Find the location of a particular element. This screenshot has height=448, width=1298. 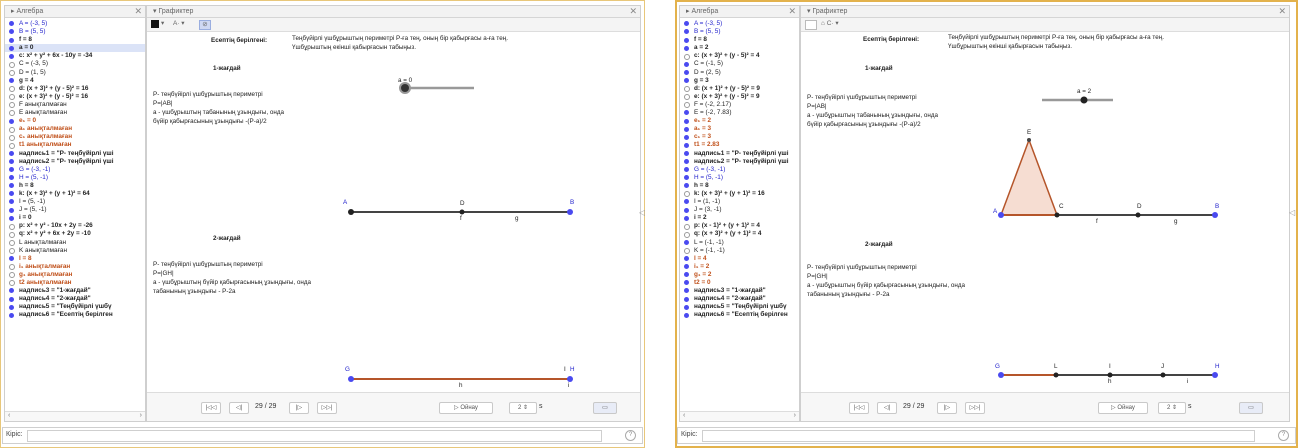

algebra-item: надпись5 = "Теңбүйірлі үшбү is located at coordinates (75, 307).